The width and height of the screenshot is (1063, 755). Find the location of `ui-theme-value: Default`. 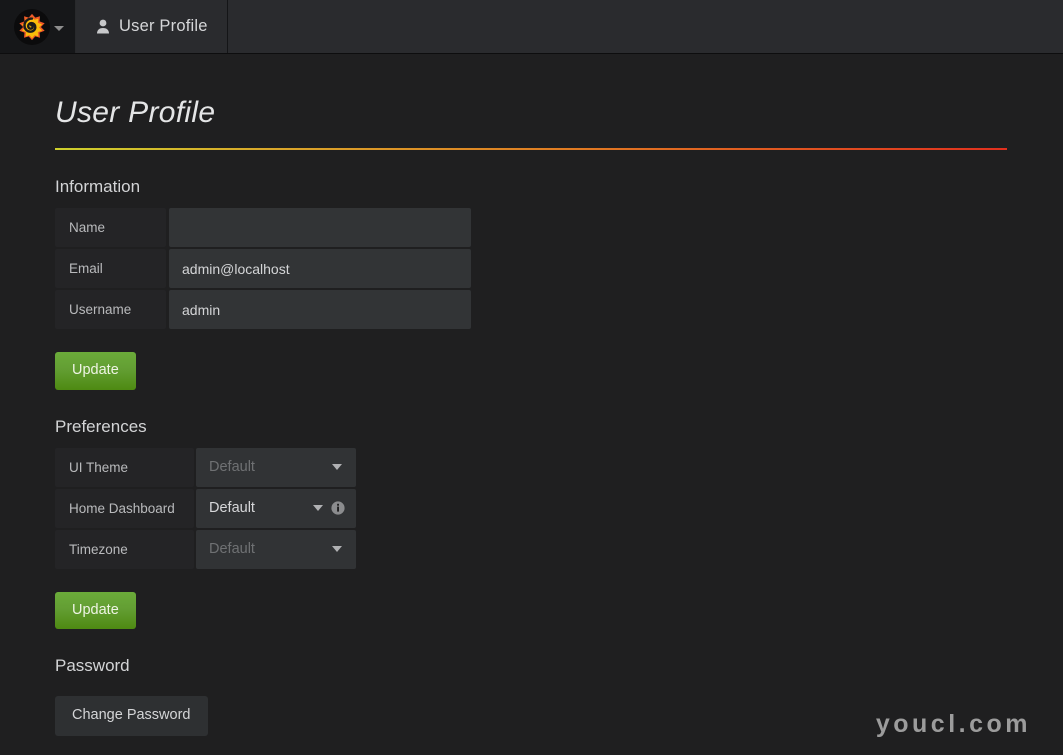

ui-theme-value: Default is located at coordinates (232, 467).